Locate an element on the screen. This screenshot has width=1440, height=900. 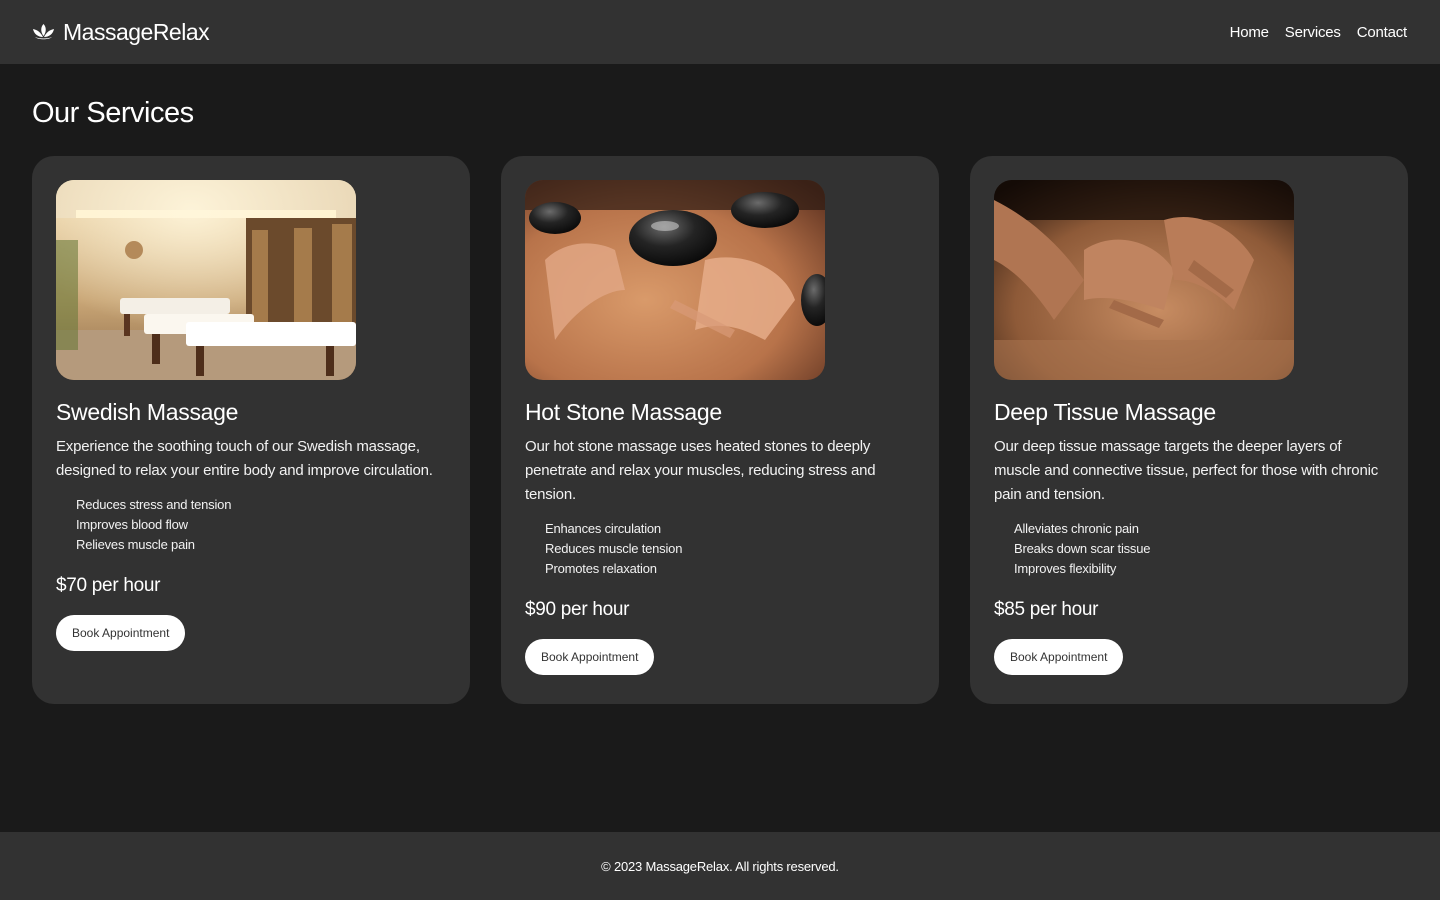
page-title: Our Services is located at coordinates (113, 113).